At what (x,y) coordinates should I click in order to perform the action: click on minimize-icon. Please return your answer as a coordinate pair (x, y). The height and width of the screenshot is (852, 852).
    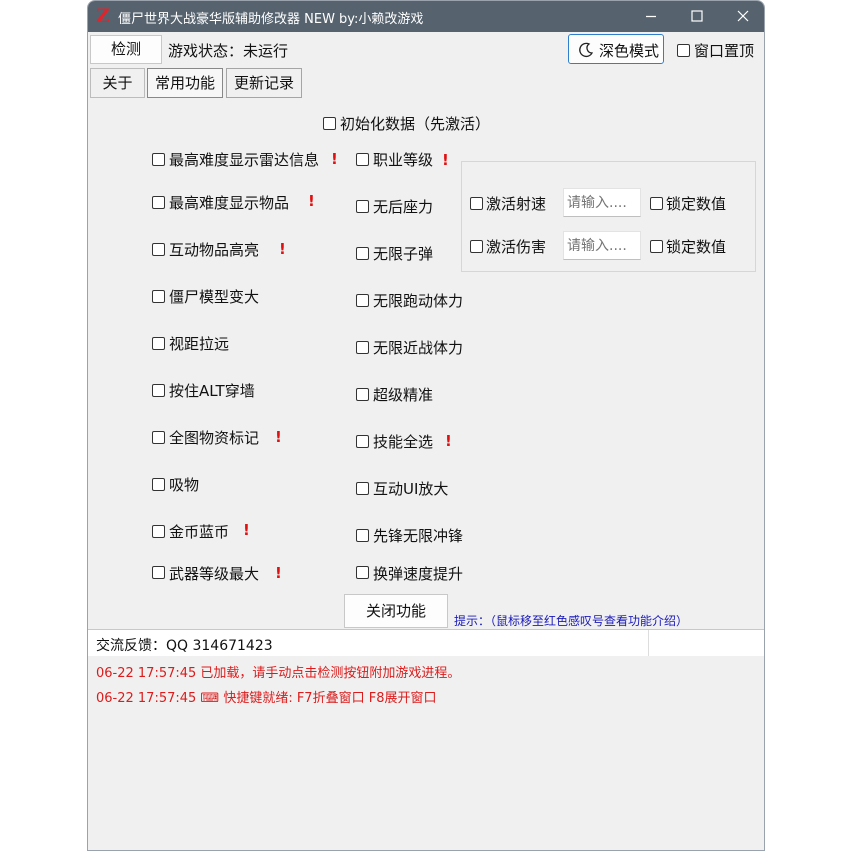
    Looking at the image, I should click on (651, 16).